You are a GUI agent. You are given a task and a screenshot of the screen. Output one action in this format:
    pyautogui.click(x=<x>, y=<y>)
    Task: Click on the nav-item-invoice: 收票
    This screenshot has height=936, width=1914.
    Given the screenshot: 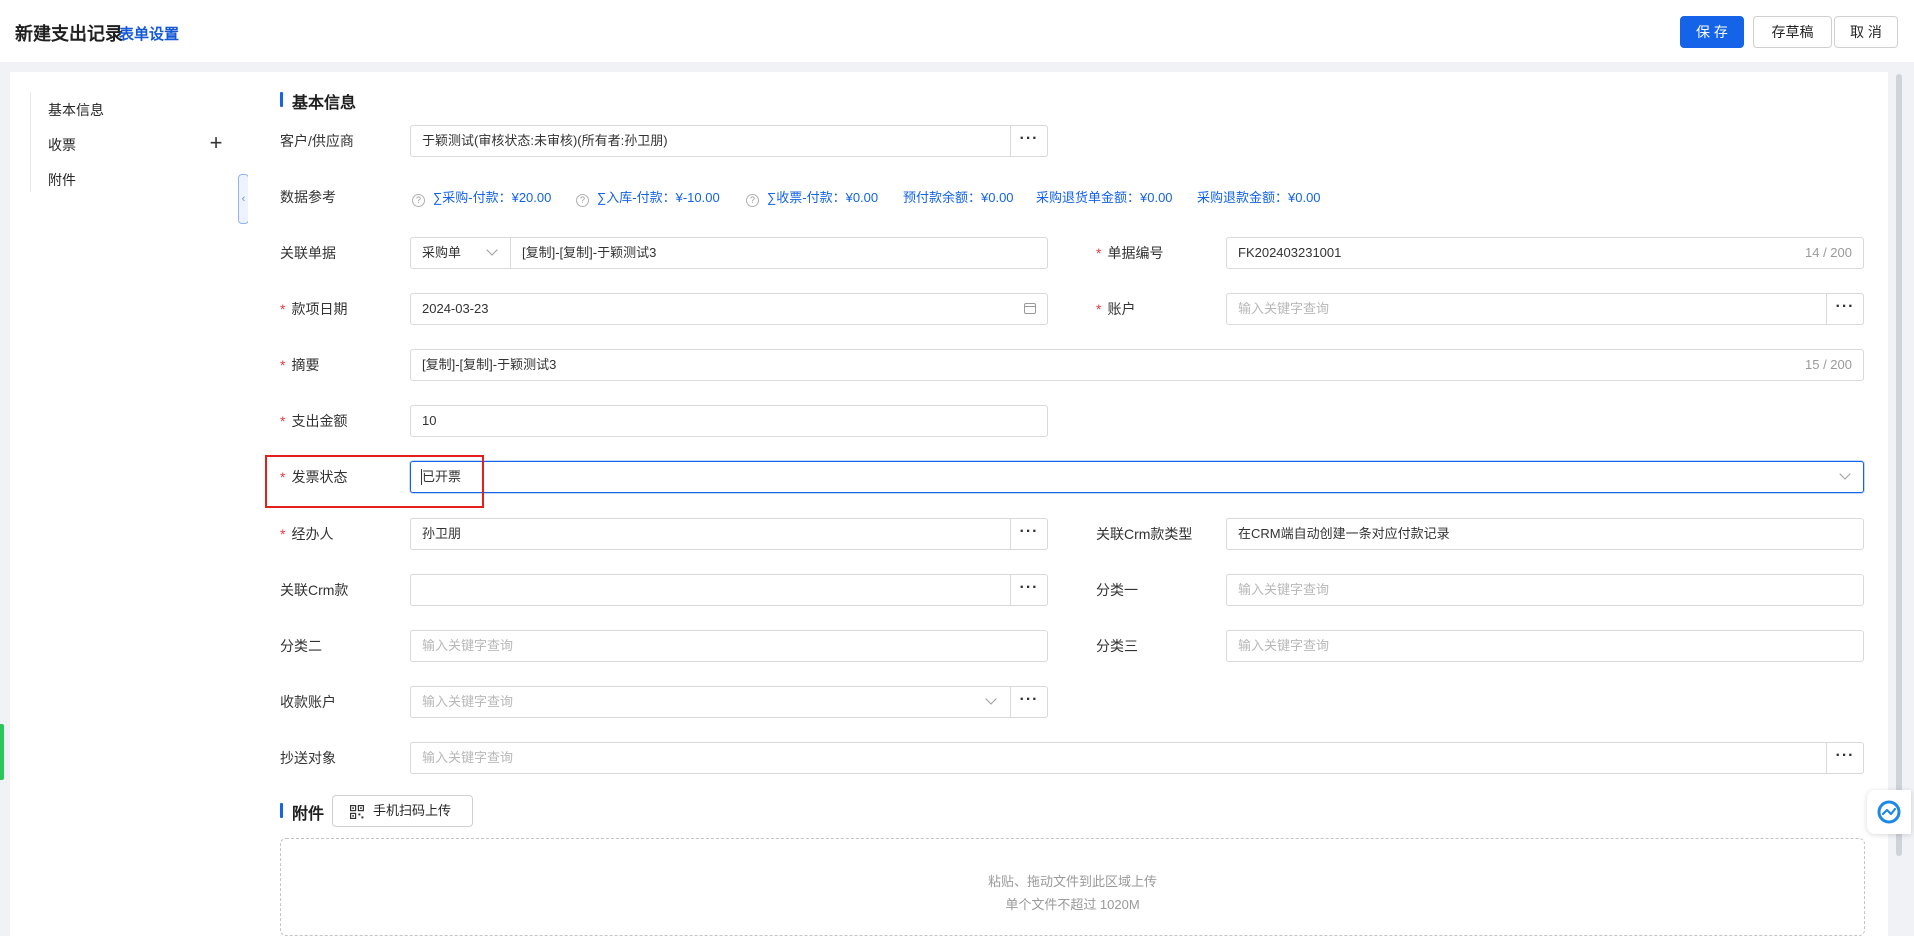 What is the action you would take?
    pyautogui.click(x=62, y=145)
    